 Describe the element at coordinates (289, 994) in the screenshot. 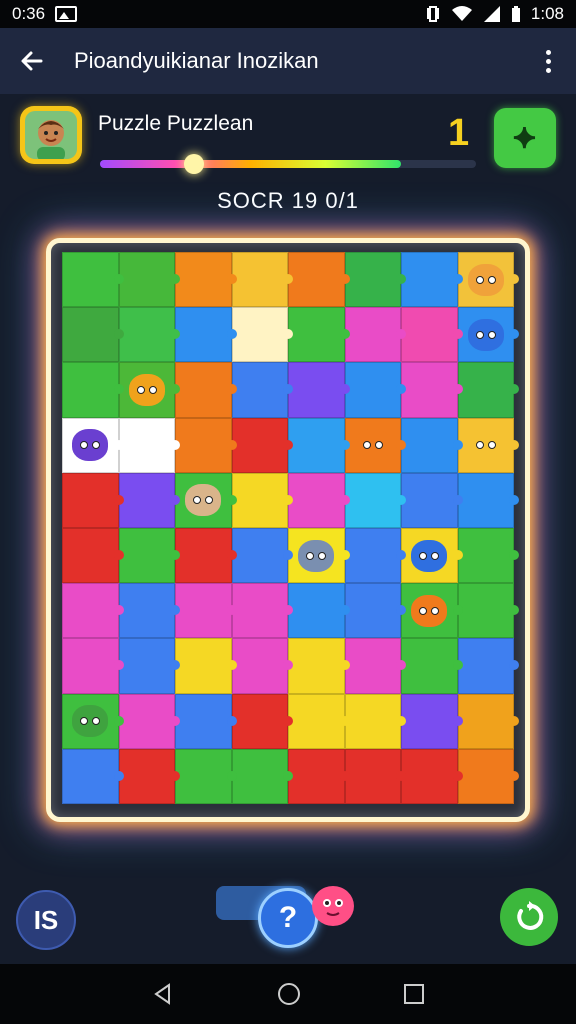

I see `nav-home-icon` at that location.